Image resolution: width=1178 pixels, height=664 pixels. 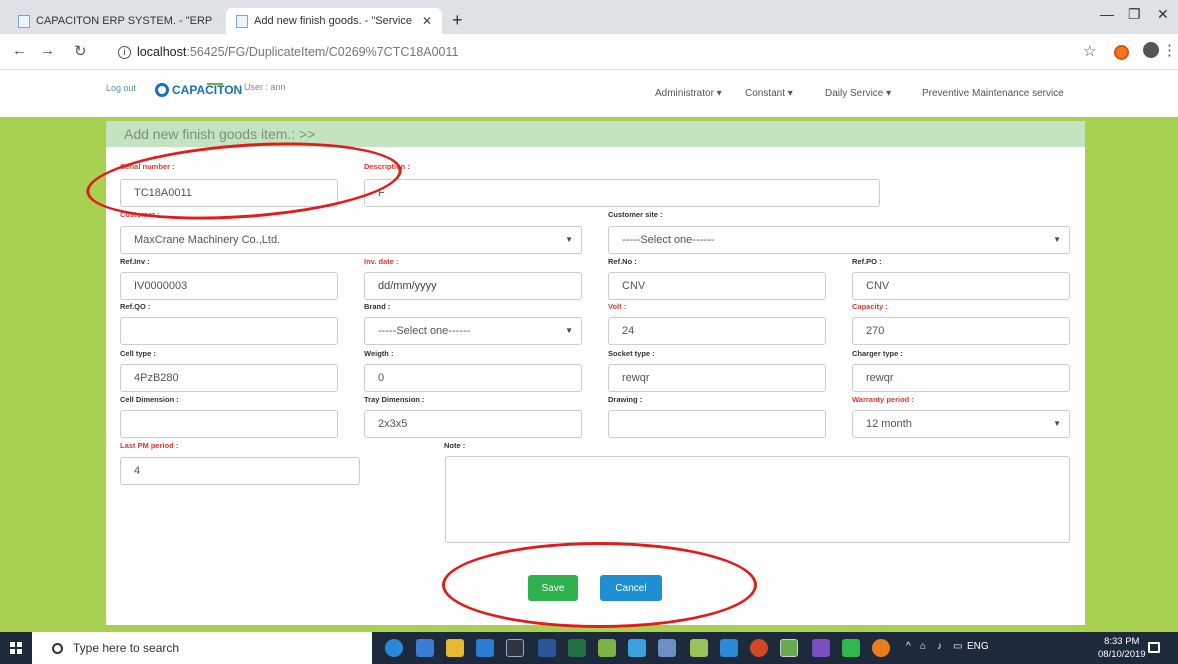 What do you see at coordinates (961, 378) in the screenshot?
I see `charger-type-field: rewqr` at bounding box center [961, 378].